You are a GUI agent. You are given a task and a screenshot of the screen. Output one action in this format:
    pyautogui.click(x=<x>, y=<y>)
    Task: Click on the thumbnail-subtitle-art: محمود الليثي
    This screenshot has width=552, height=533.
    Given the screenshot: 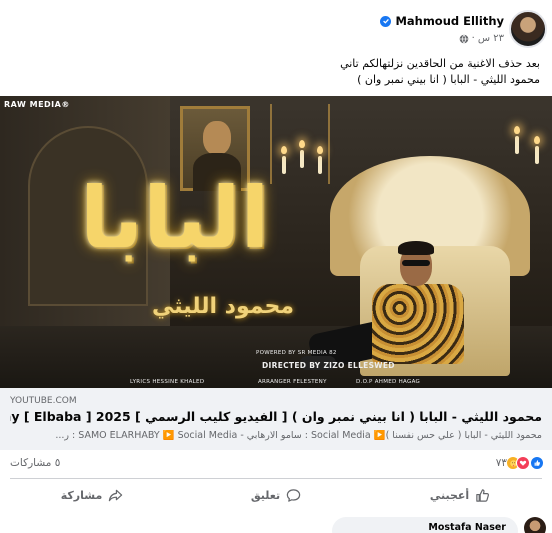 What is the action you would take?
    pyautogui.click(x=223, y=306)
    